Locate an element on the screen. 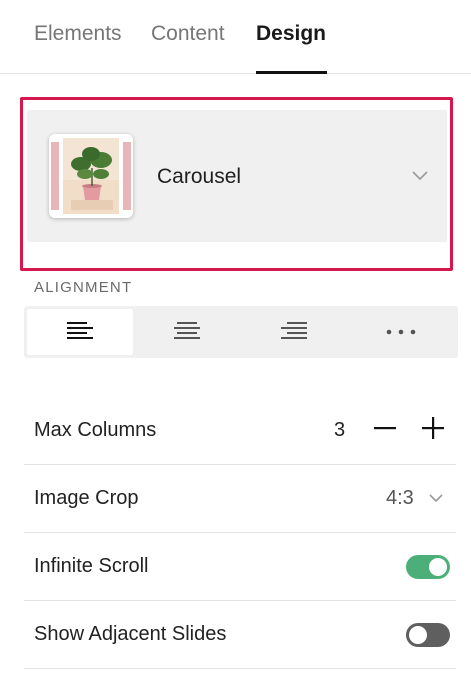  carousel-plant-thumbnail is located at coordinates (91, 176).